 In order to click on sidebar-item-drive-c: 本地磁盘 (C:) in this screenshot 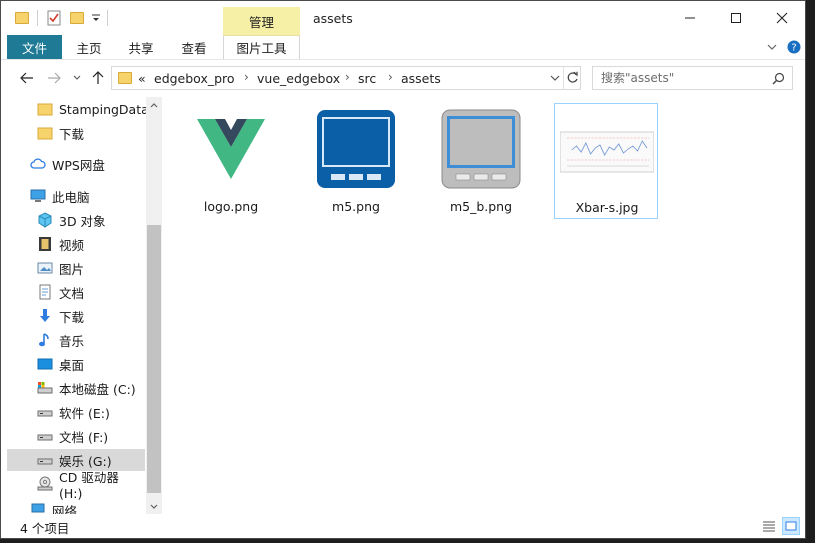, I will do `click(76, 388)`.